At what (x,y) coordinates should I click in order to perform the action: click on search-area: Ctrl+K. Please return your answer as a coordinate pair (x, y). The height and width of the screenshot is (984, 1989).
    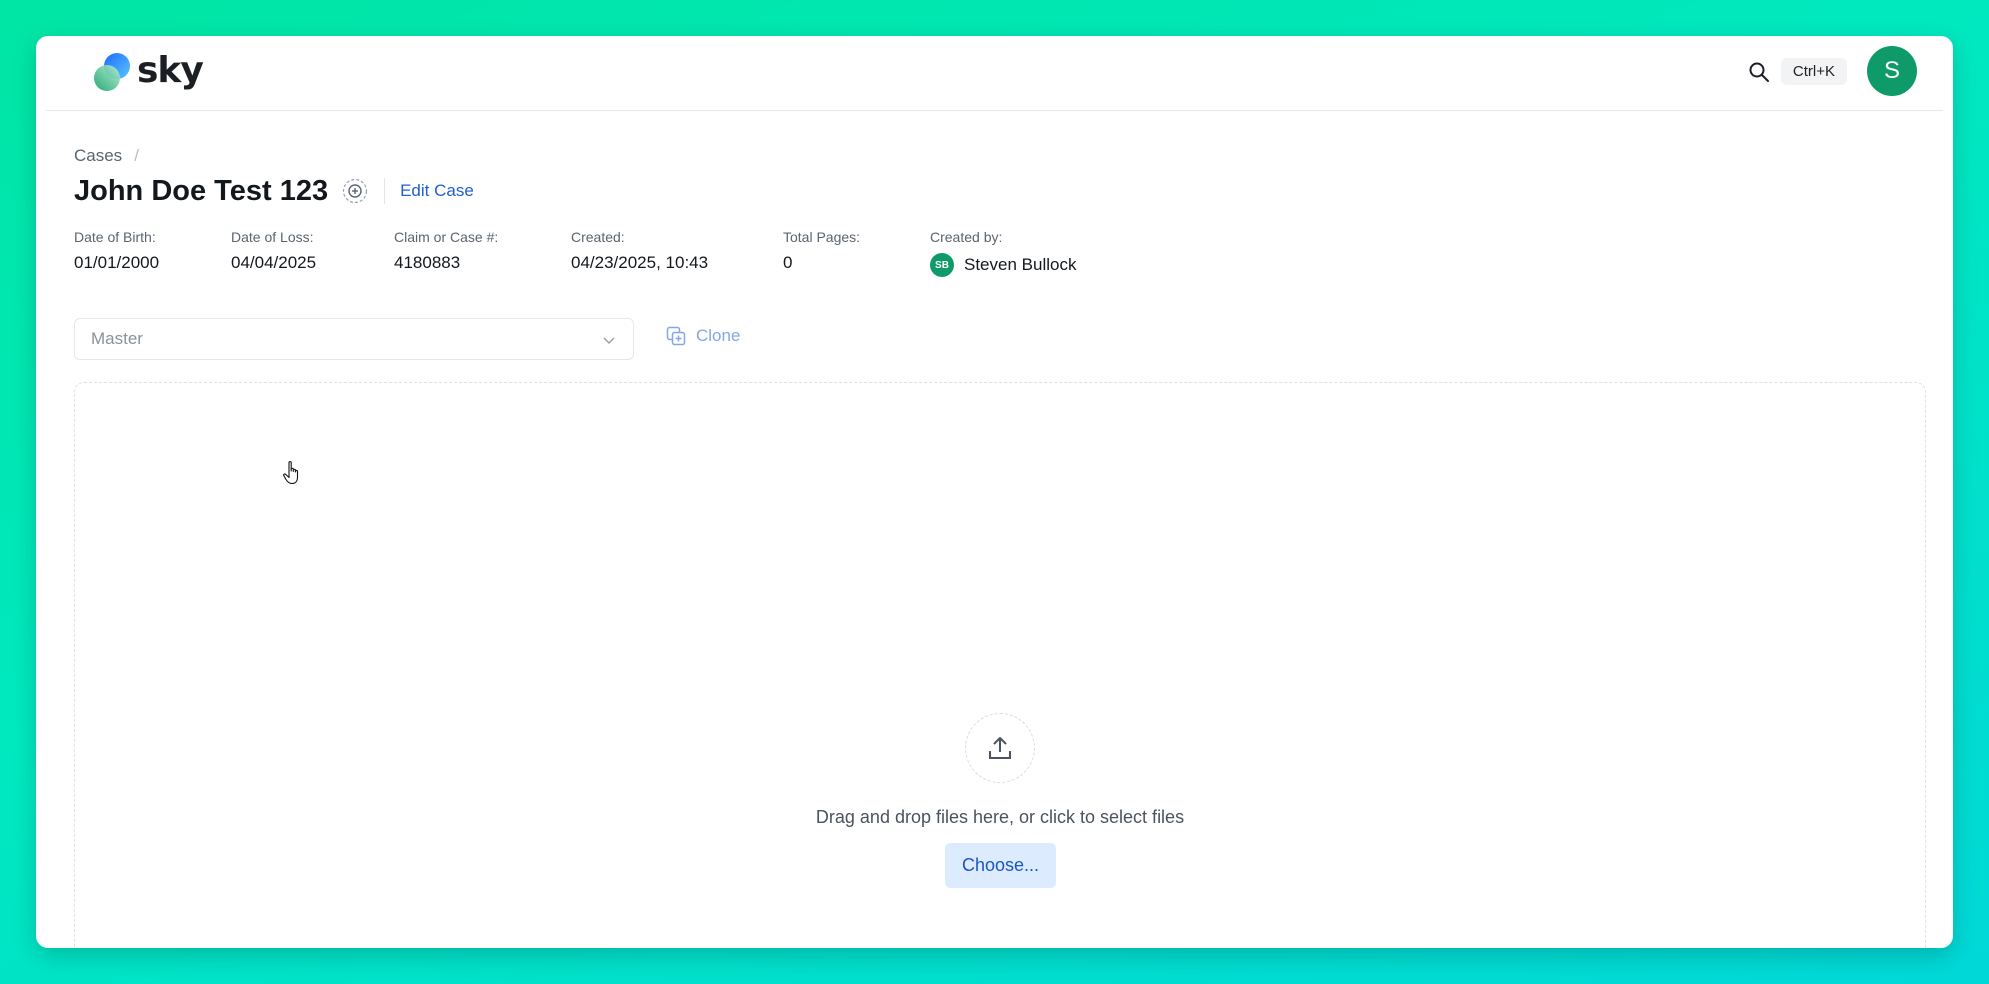
    Looking at the image, I should click on (1797, 71).